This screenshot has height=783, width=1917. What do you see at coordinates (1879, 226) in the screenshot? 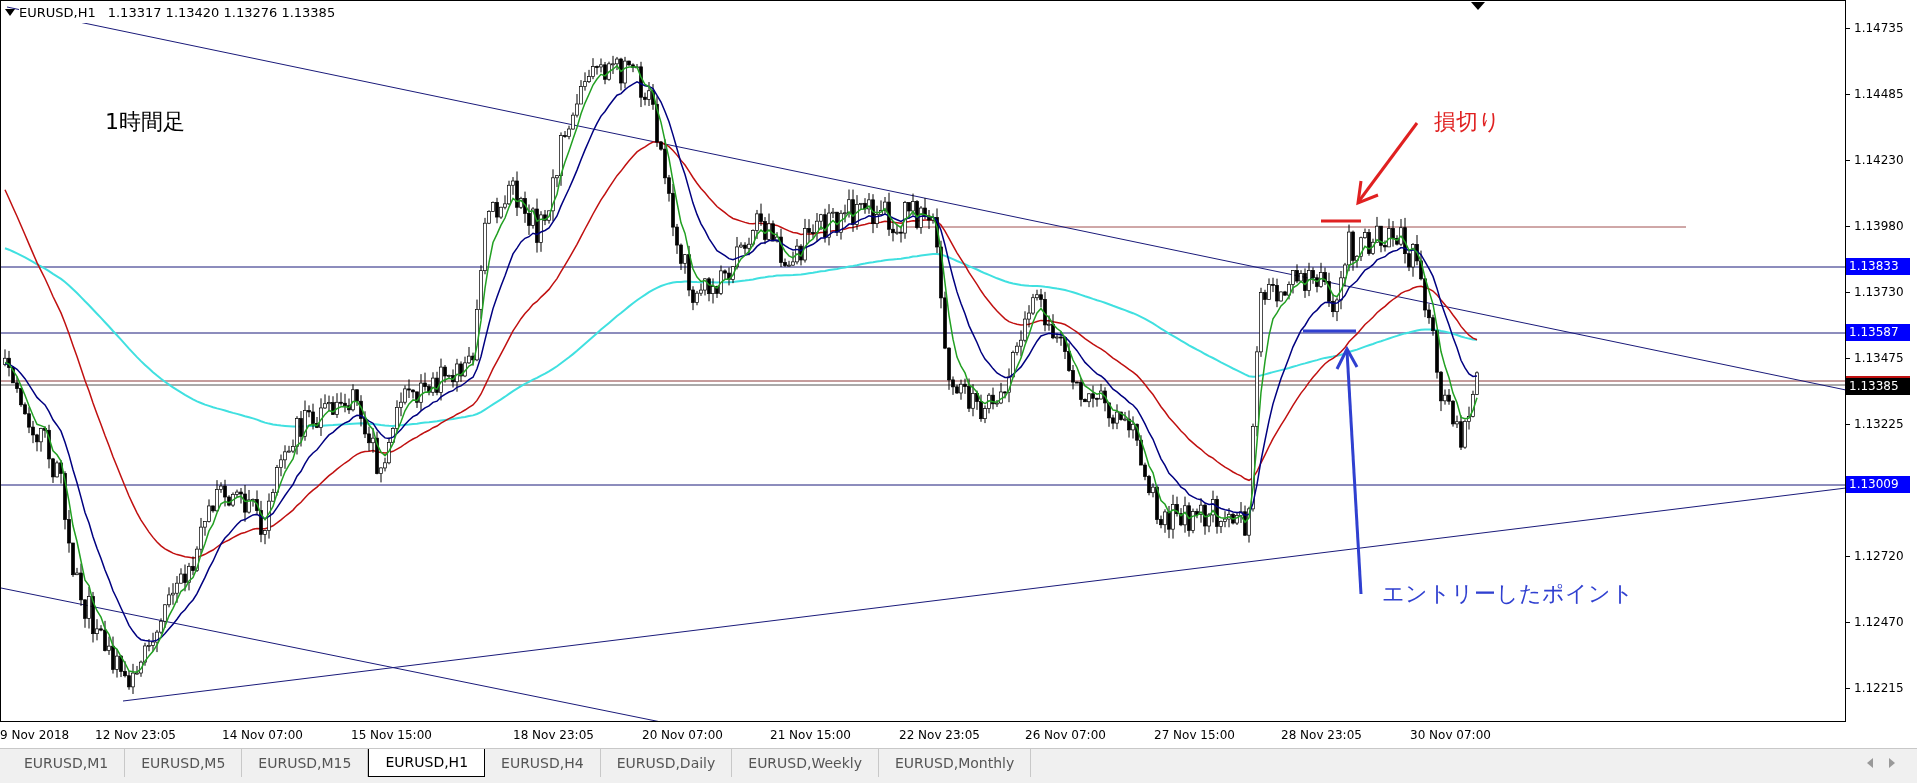
I see `price-axis-label: 1.13980` at bounding box center [1879, 226].